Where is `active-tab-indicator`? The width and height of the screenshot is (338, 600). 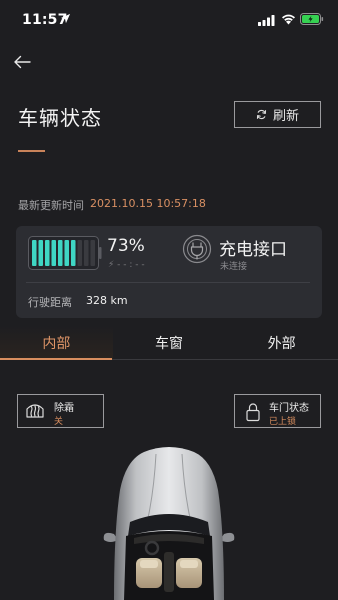 active-tab-indicator is located at coordinates (56, 359).